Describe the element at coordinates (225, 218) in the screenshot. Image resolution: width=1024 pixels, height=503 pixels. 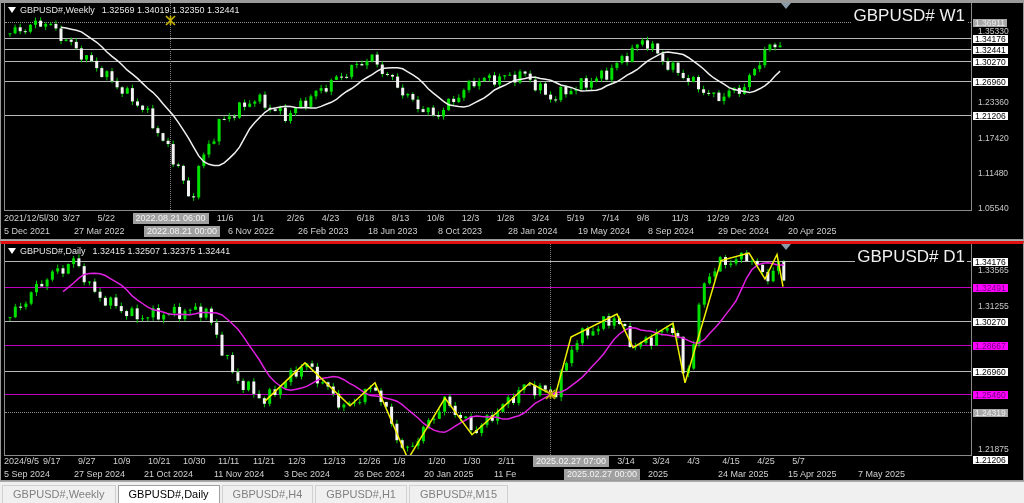
I see `time-label: 11/6` at that location.